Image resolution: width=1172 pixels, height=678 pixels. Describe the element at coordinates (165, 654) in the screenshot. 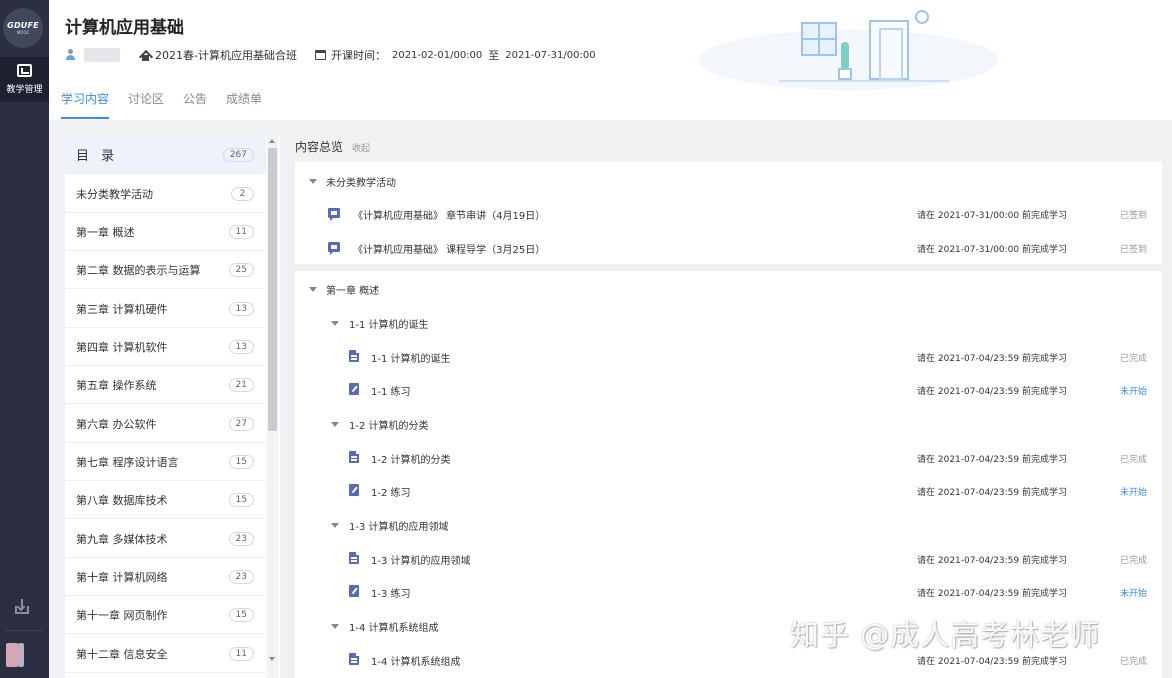

I see `catalog-item: 第十二章 信息安全 11` at that location.